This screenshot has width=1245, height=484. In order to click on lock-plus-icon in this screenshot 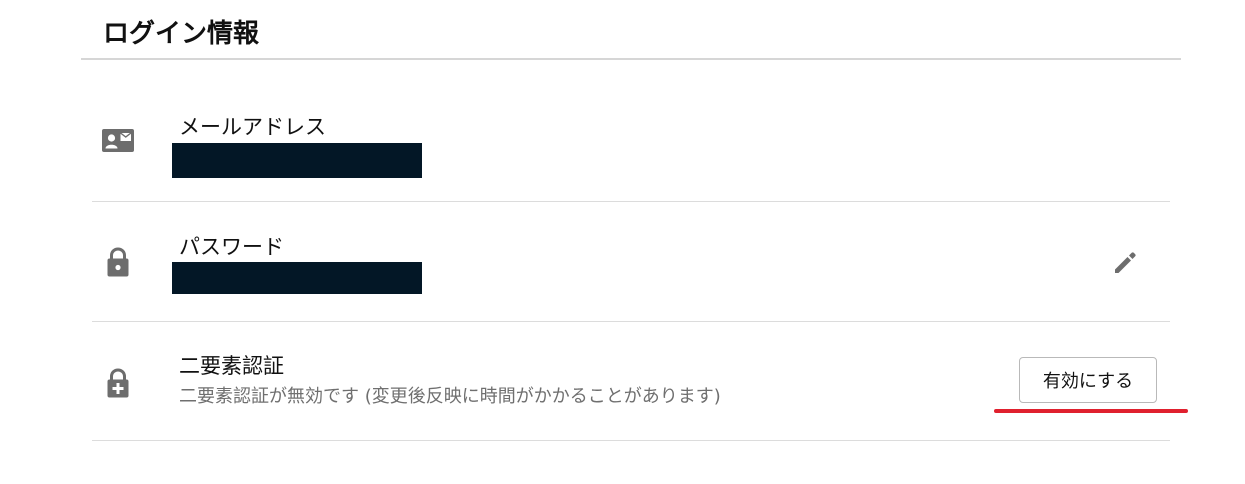, I will do `click(118, 383)`.